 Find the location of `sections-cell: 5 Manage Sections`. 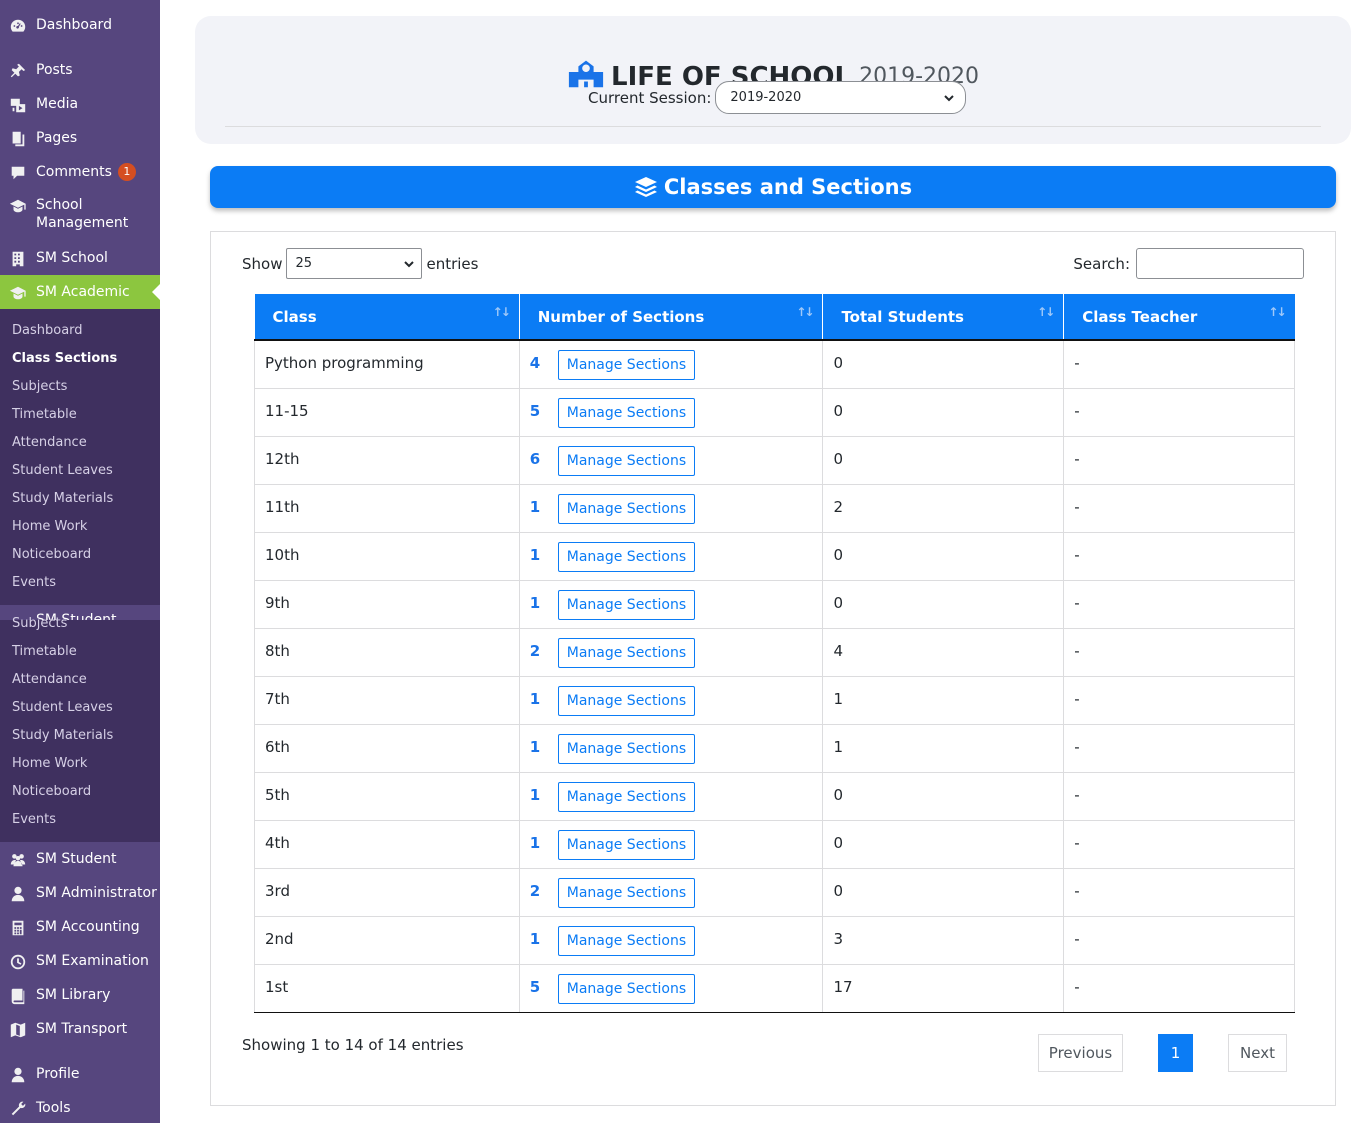

sections-cell: 5 Manage Sections is located at coordinates (670, 411).